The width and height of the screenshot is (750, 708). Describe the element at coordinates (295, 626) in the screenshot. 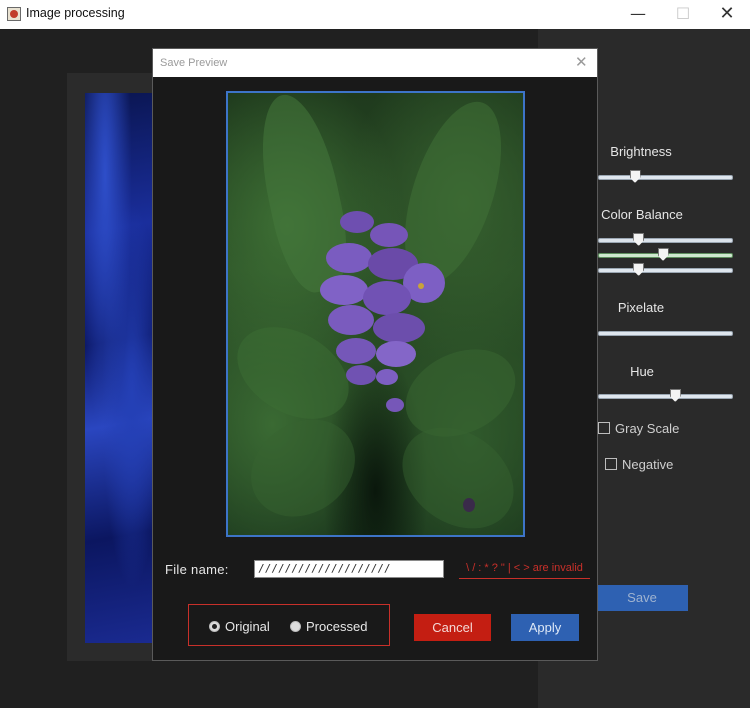

I see `processed-radio-indicator` at that location.